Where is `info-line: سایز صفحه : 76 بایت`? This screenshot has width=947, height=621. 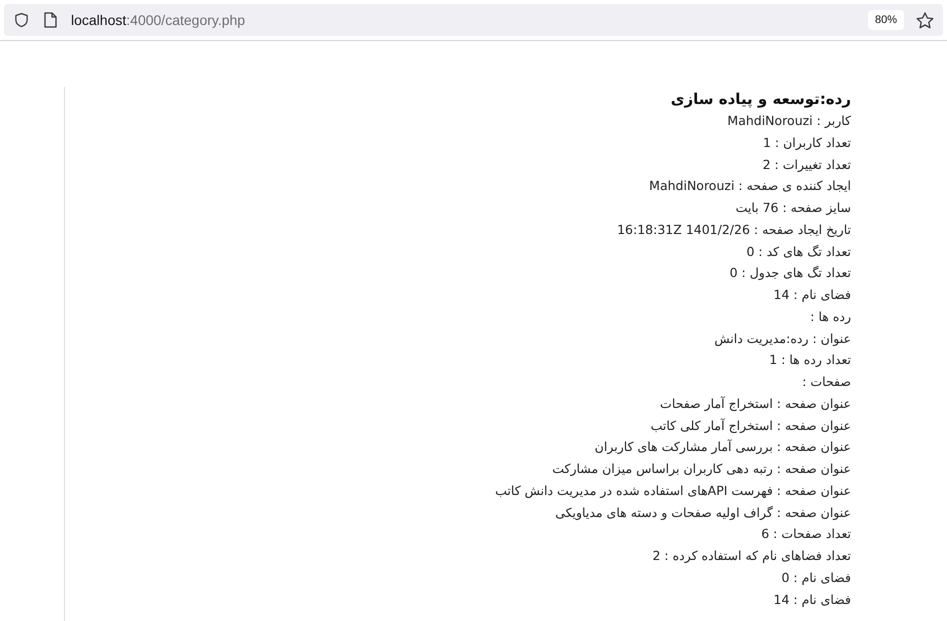
info-line: سایز صفحه : 76 بایت is located at coordinates (792, 208).